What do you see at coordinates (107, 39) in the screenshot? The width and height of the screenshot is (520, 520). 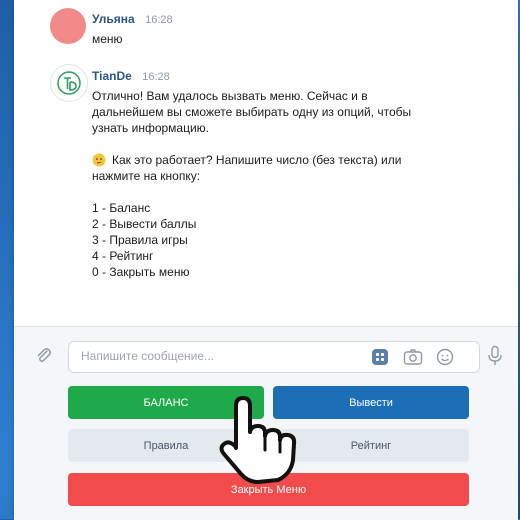 I see `message-text: меню` at bounding box center [107, 39].